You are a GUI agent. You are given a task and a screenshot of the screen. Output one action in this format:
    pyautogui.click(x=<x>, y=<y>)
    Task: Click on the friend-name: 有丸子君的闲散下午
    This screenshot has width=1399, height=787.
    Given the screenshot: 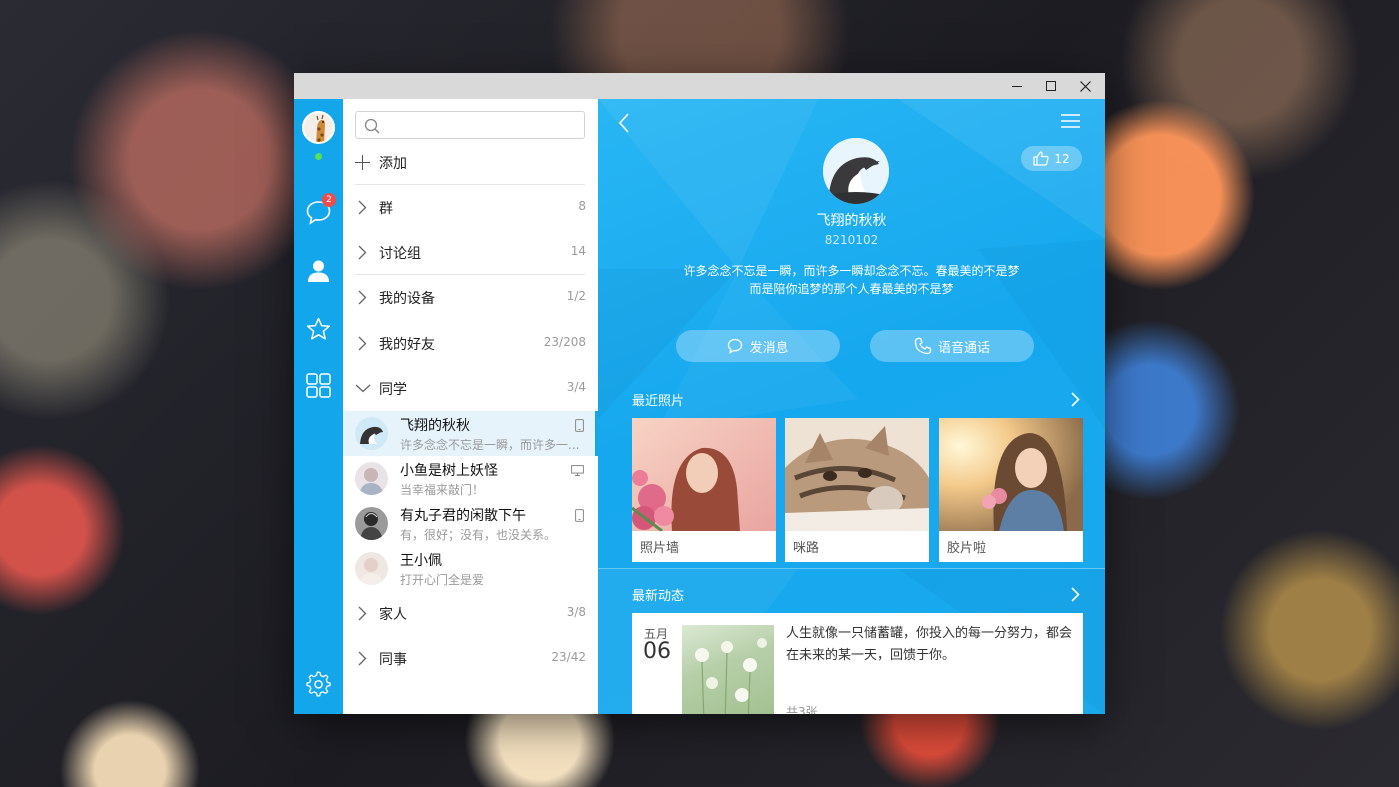 What is the action you would take?
    pyautogui.click(x=463, y=516)
    